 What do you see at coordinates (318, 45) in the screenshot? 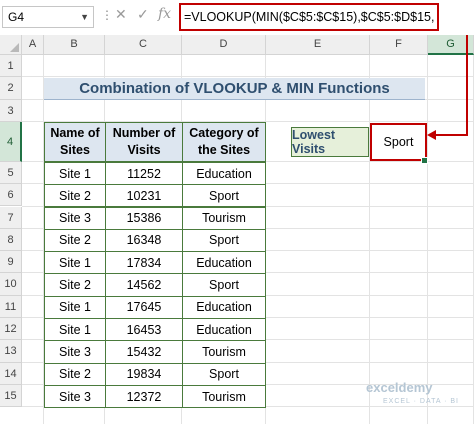
I see `column-header-e: E` at bounding box center [318, 45].